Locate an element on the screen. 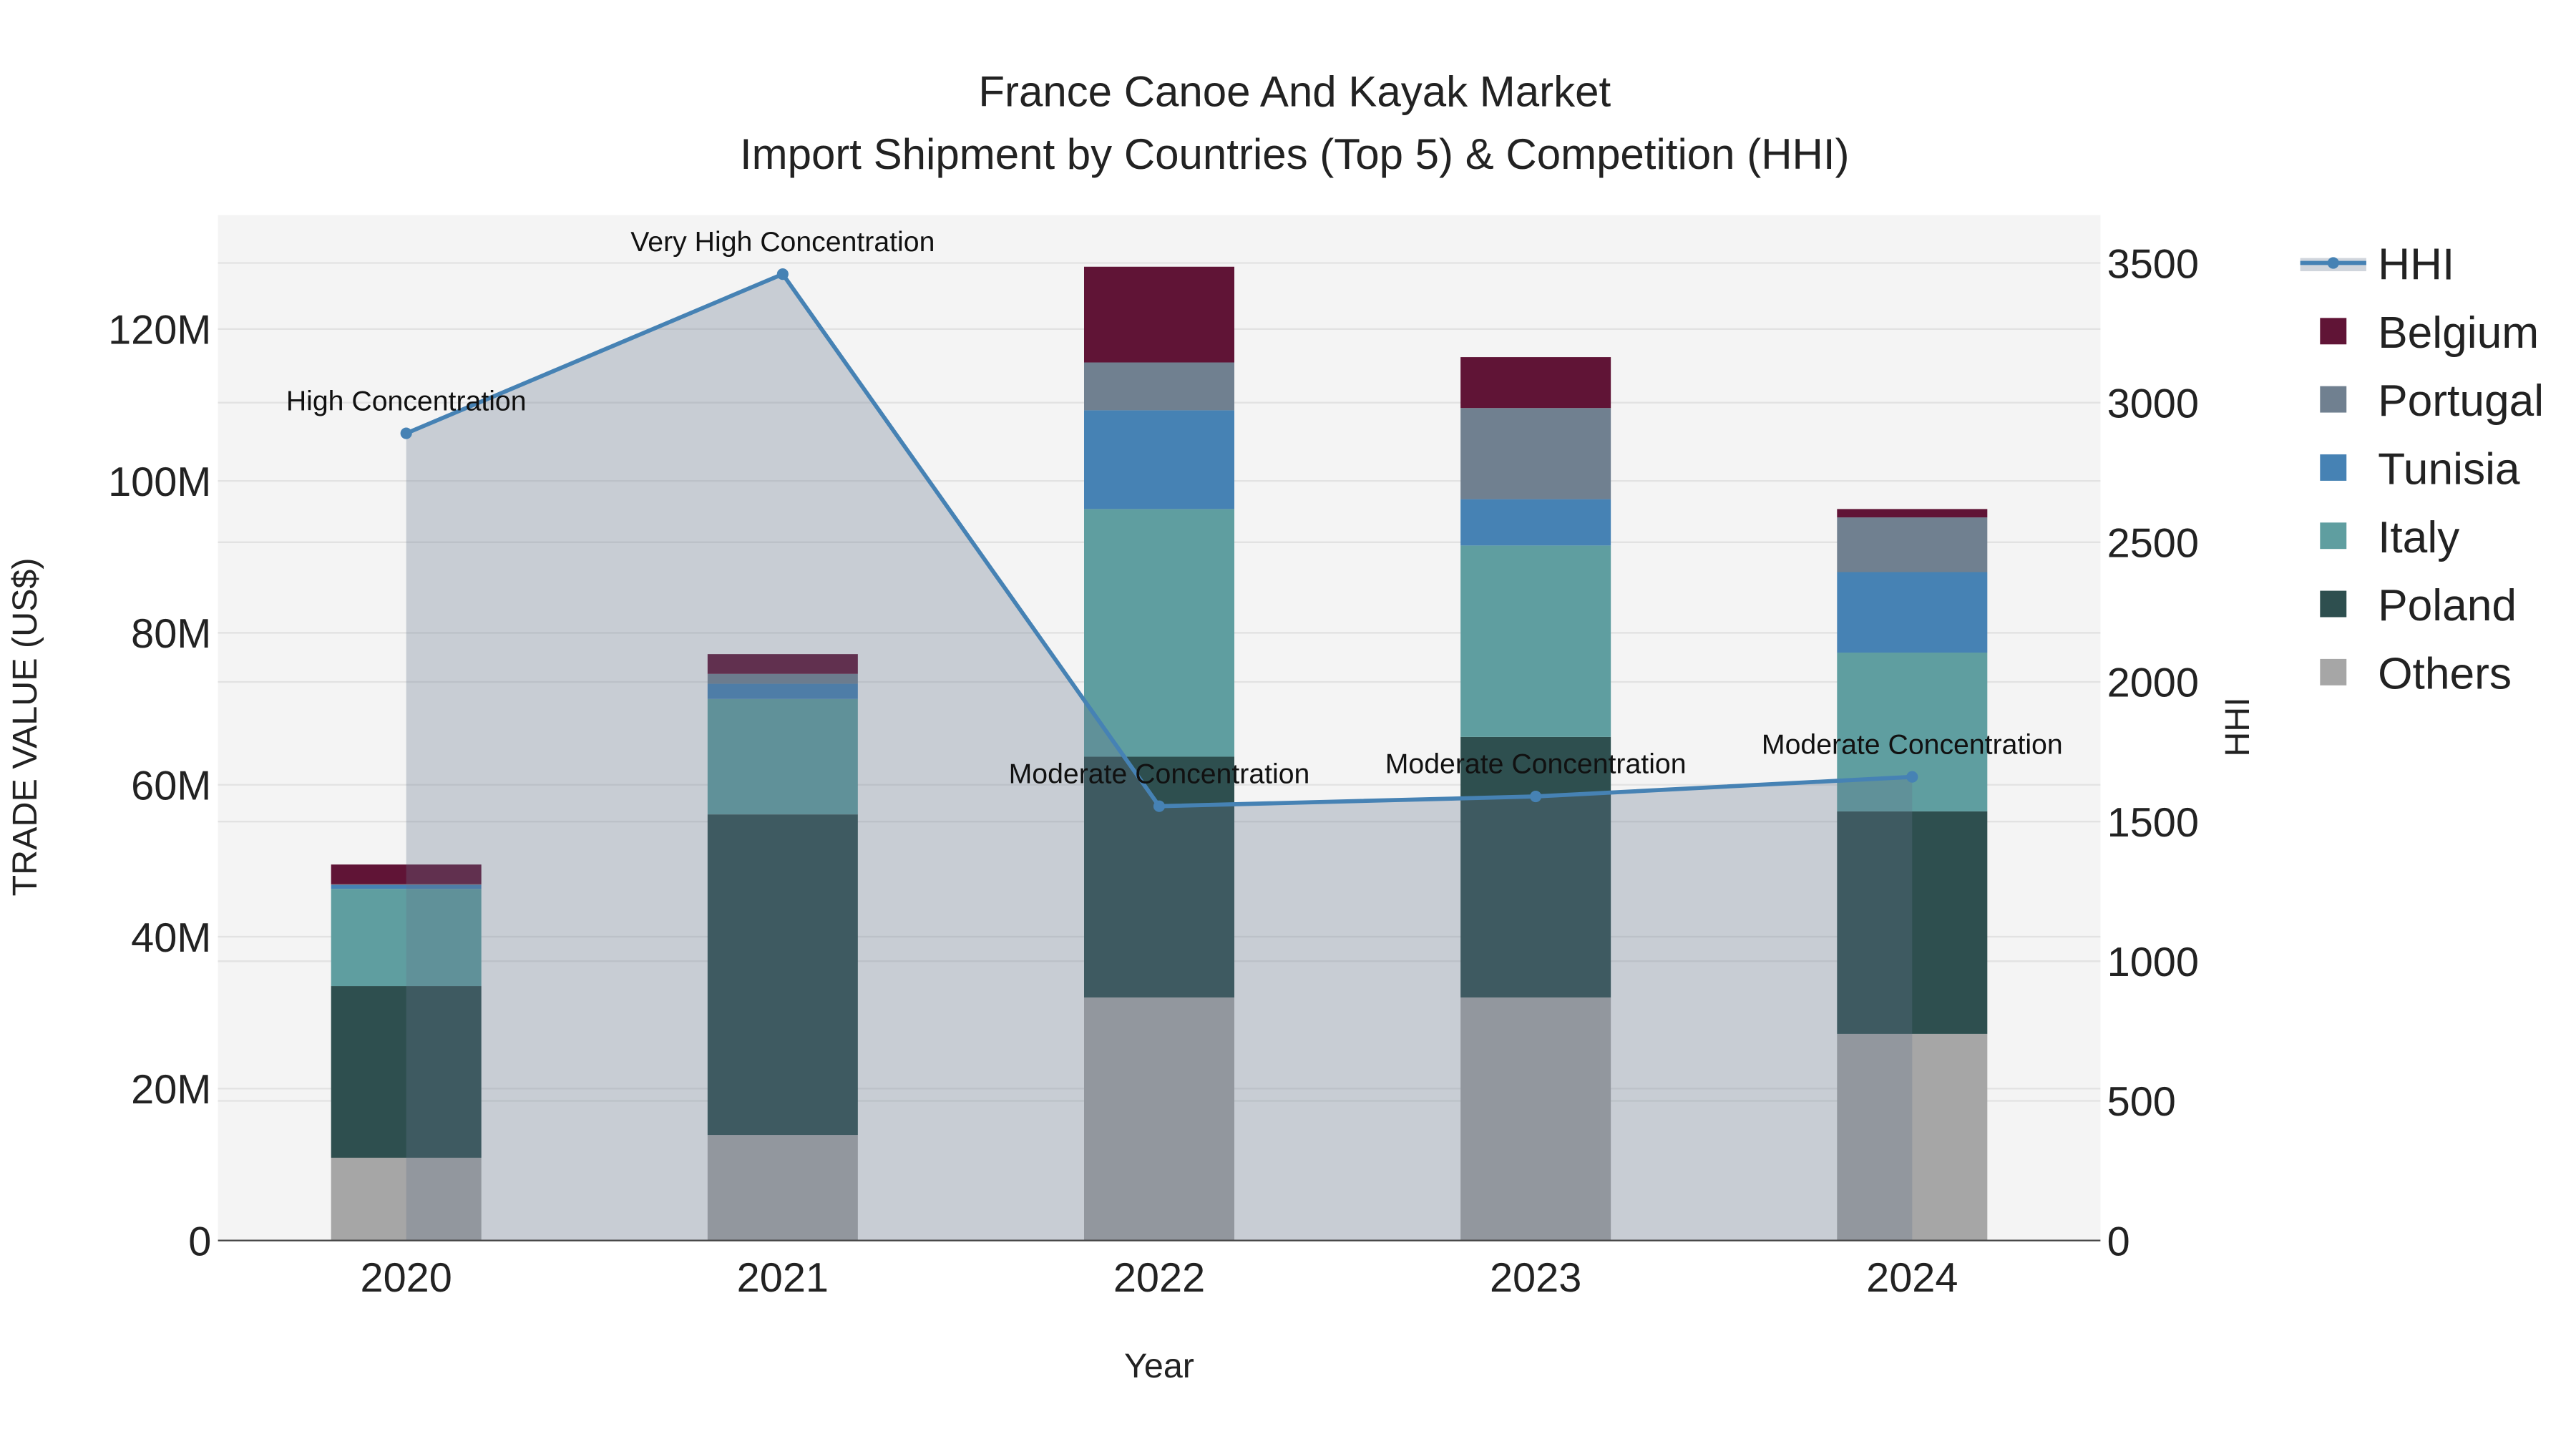  hhi-annotation: Very High Concentration is located at coordinates (782, 242).